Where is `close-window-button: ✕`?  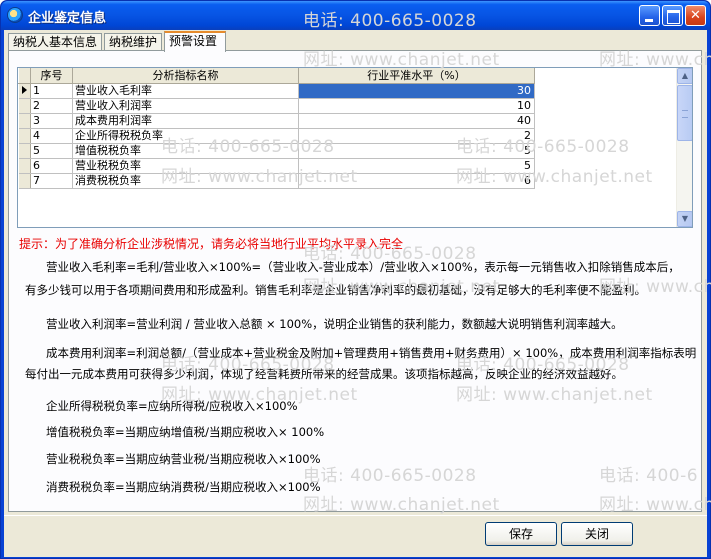 close-window-button: ✕ is located at coordinates (695, 15).